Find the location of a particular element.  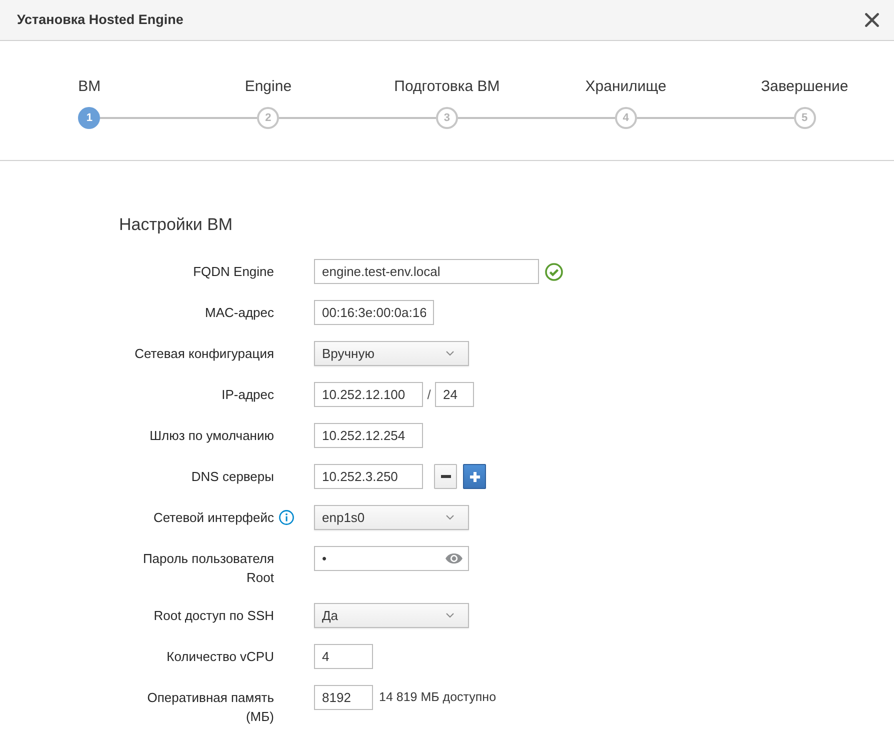

step-label: Подготовка ВМ is located at coordinates (447, 87).